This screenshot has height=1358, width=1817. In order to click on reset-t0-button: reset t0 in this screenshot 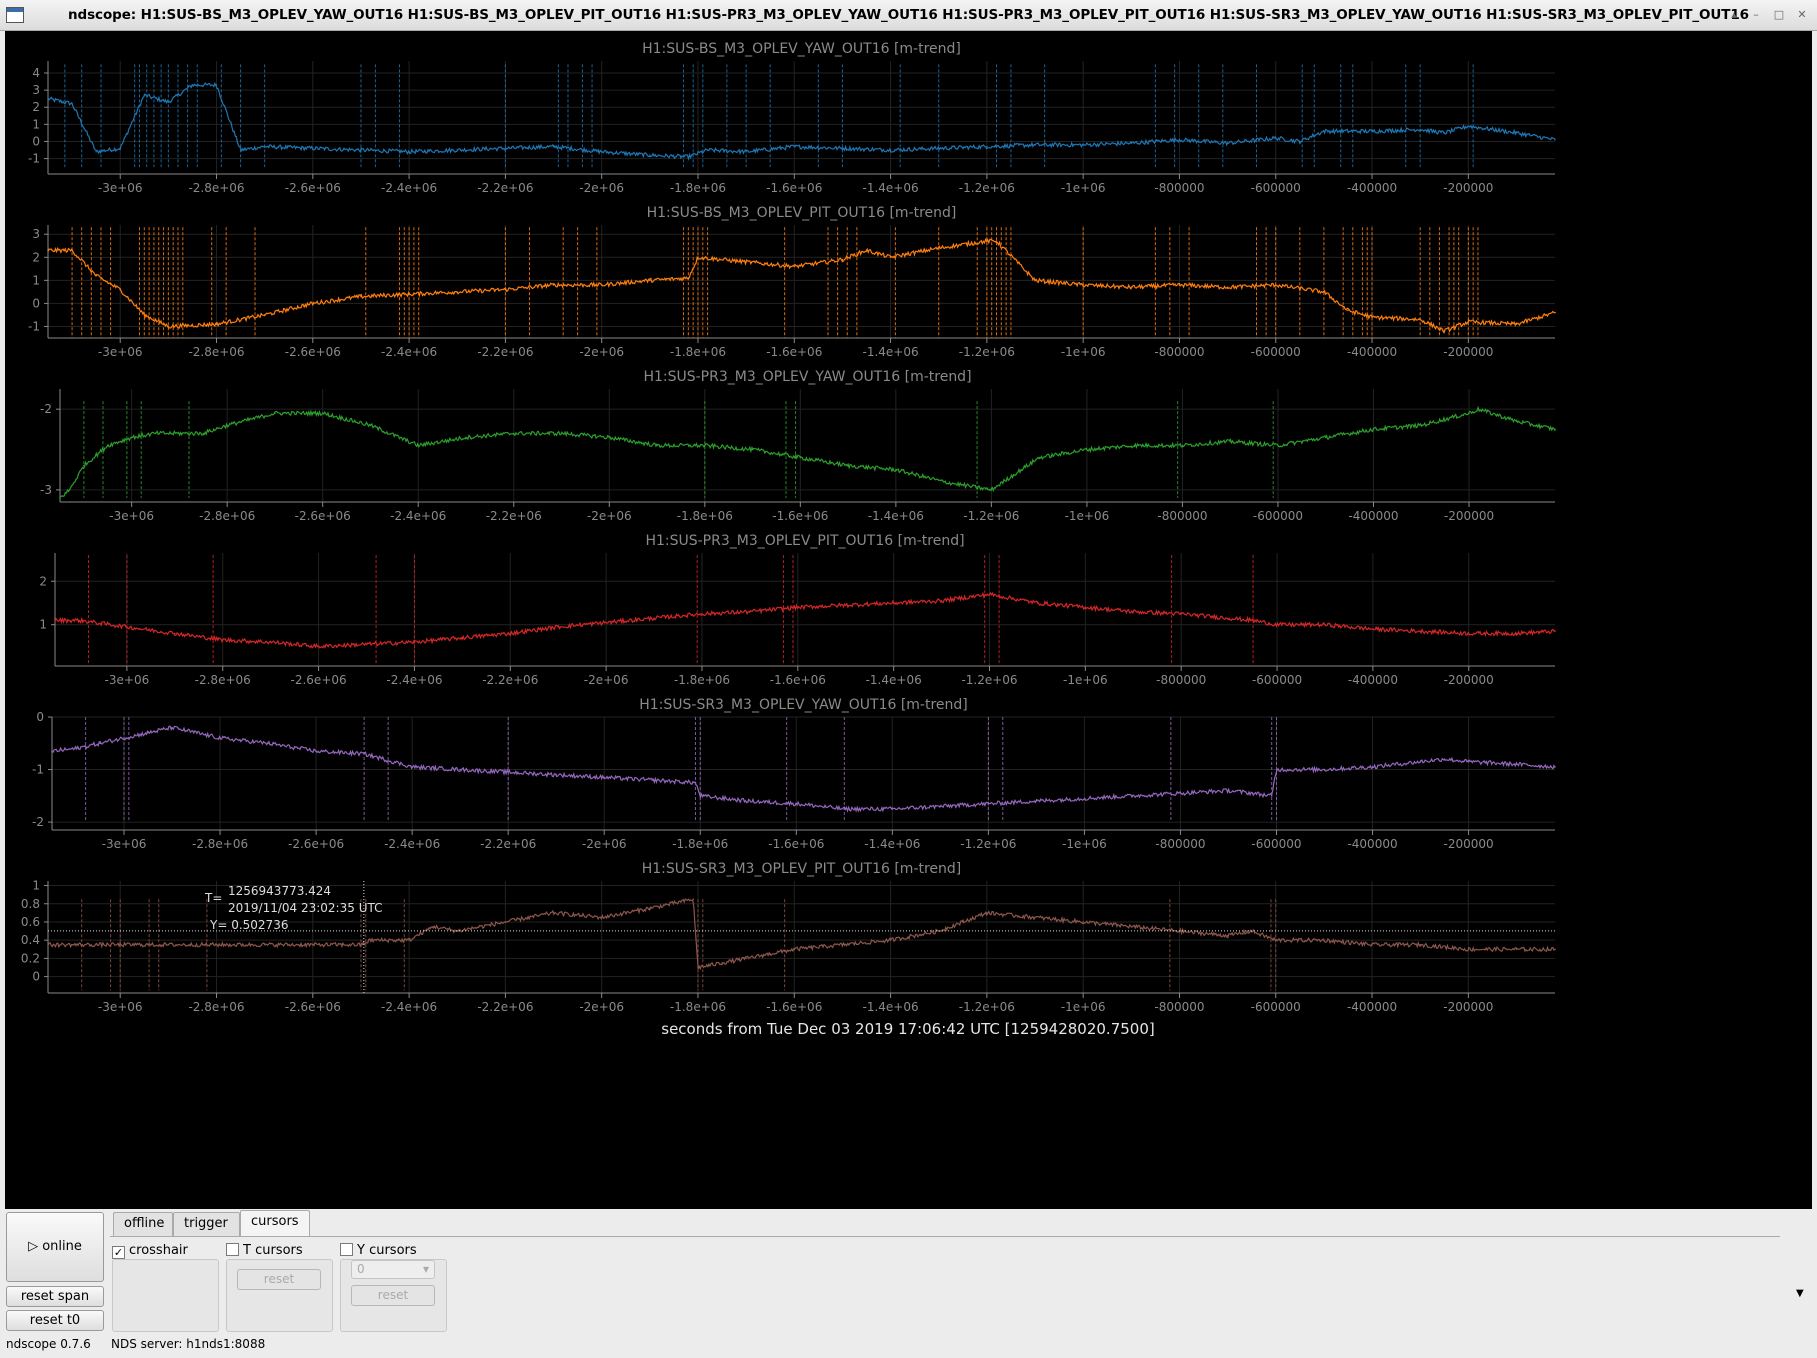, I will do `click(55, 1320)`.